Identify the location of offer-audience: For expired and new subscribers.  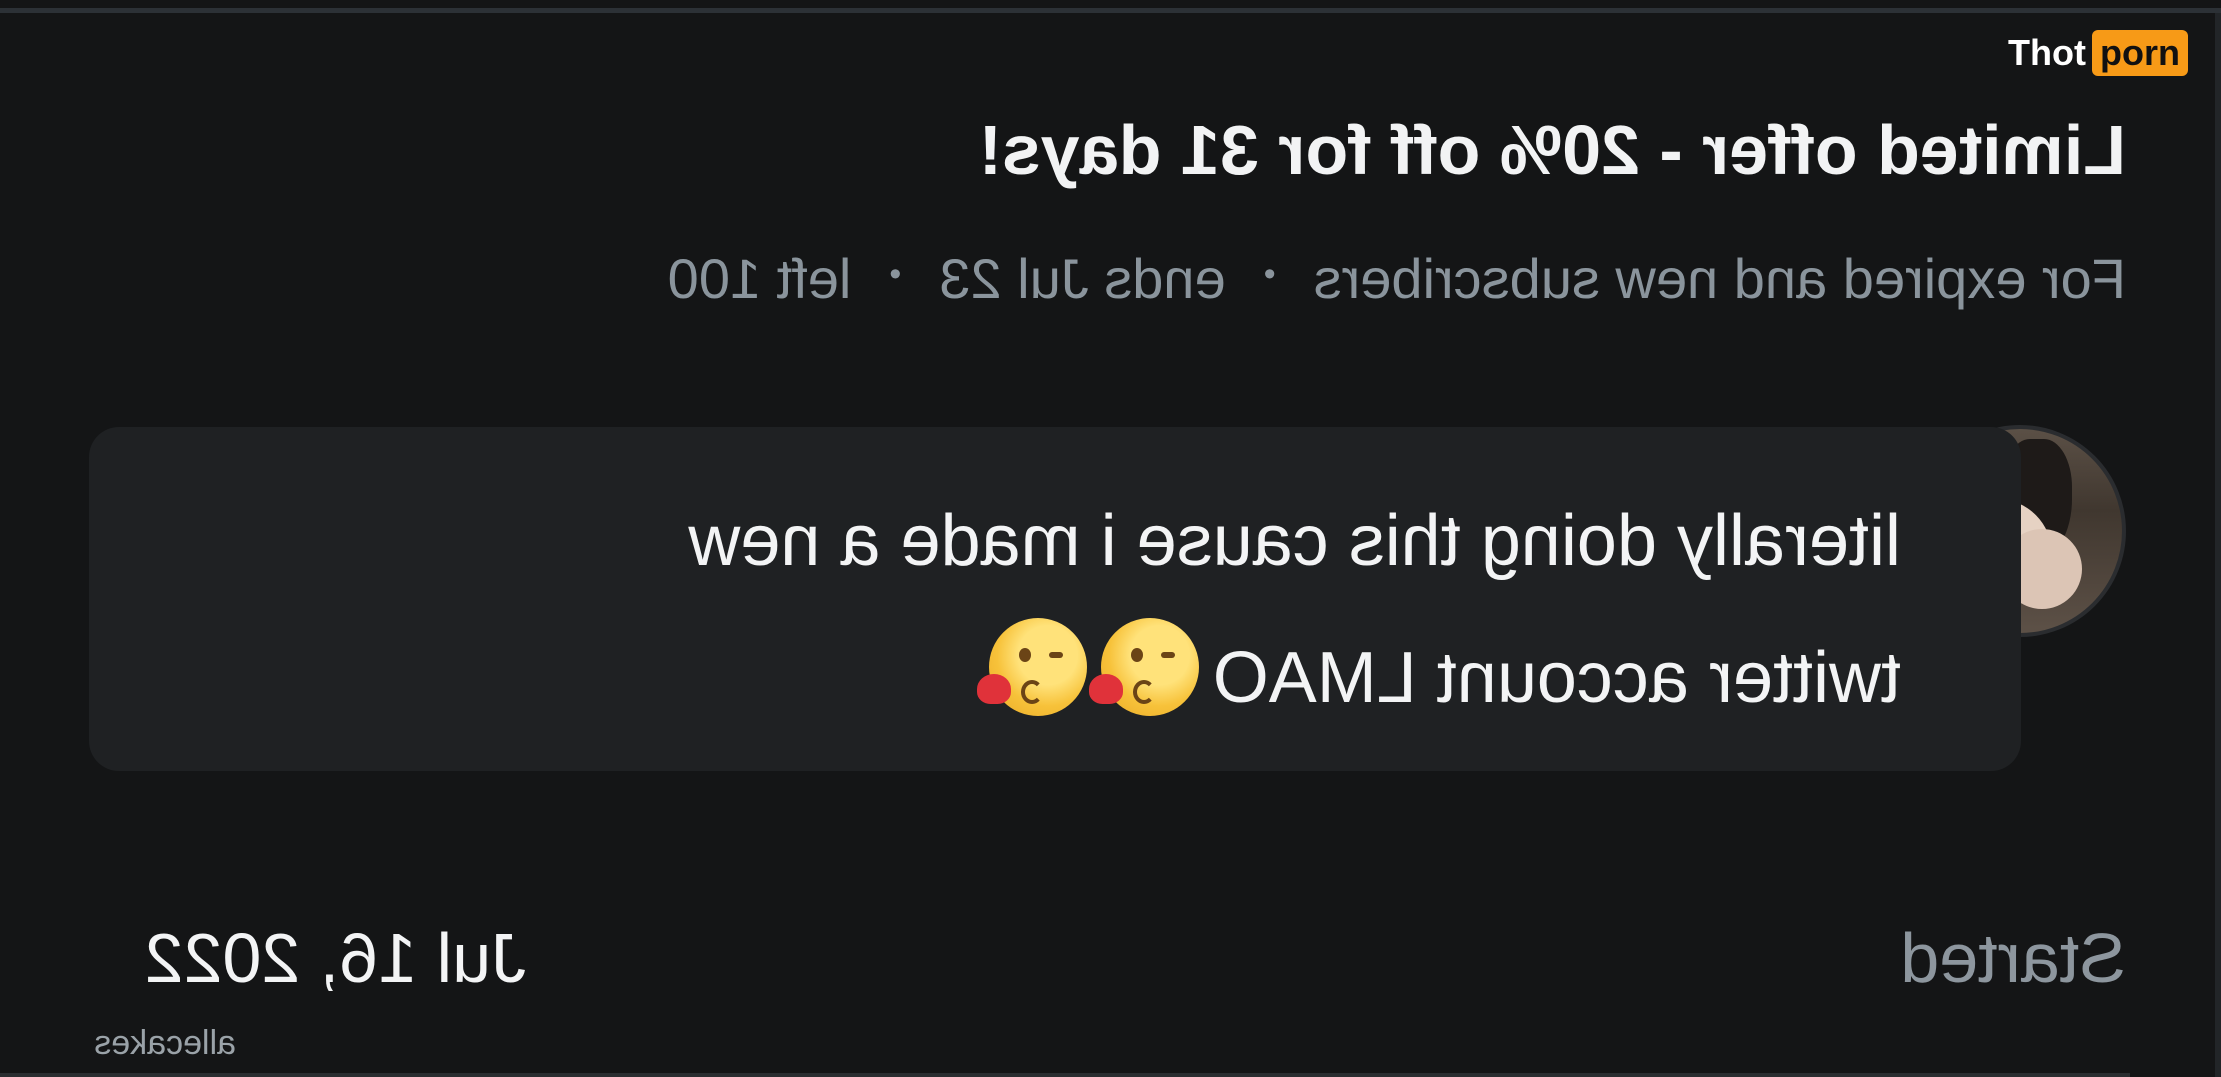
(1719, 278).